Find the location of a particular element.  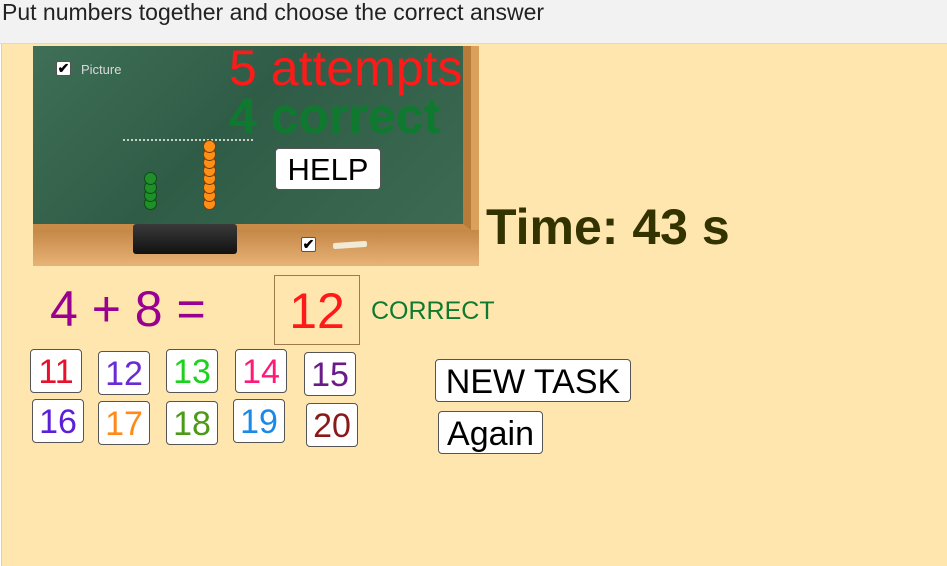

picture-checkbox: ✔ is located at coordinates (63, 68).